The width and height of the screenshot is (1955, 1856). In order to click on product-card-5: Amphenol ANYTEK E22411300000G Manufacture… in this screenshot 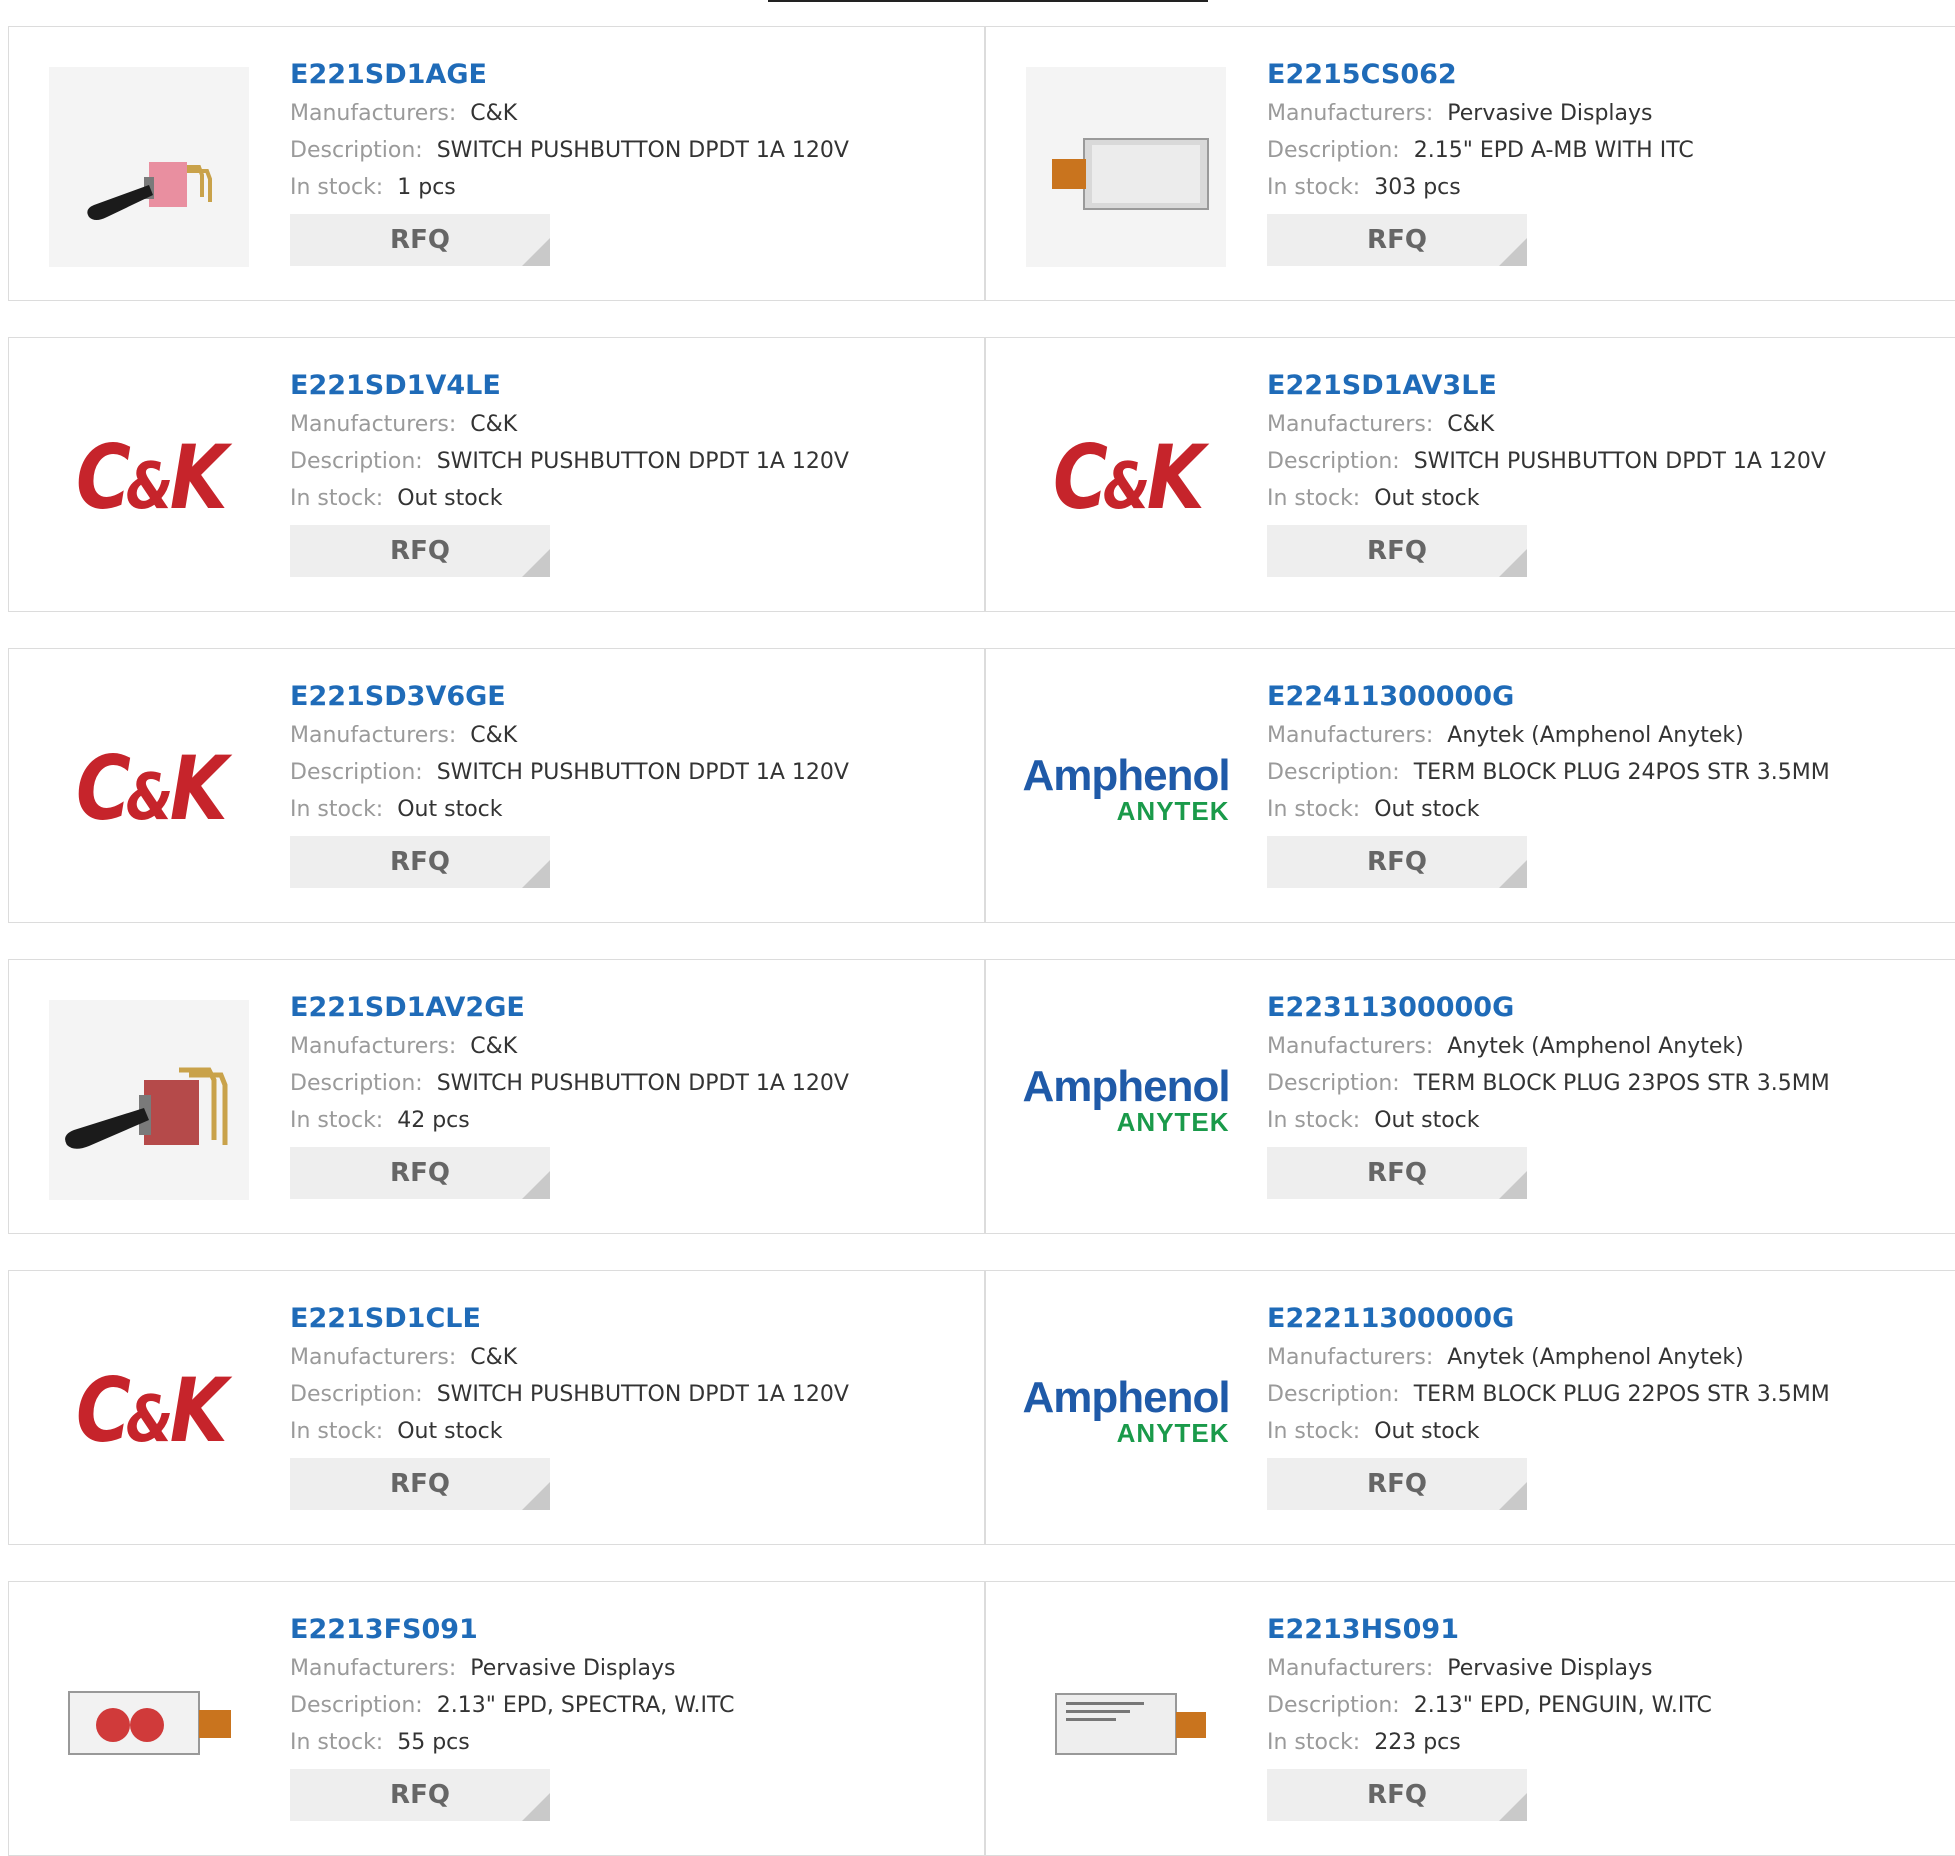, I will do `click(1470, 785)`.